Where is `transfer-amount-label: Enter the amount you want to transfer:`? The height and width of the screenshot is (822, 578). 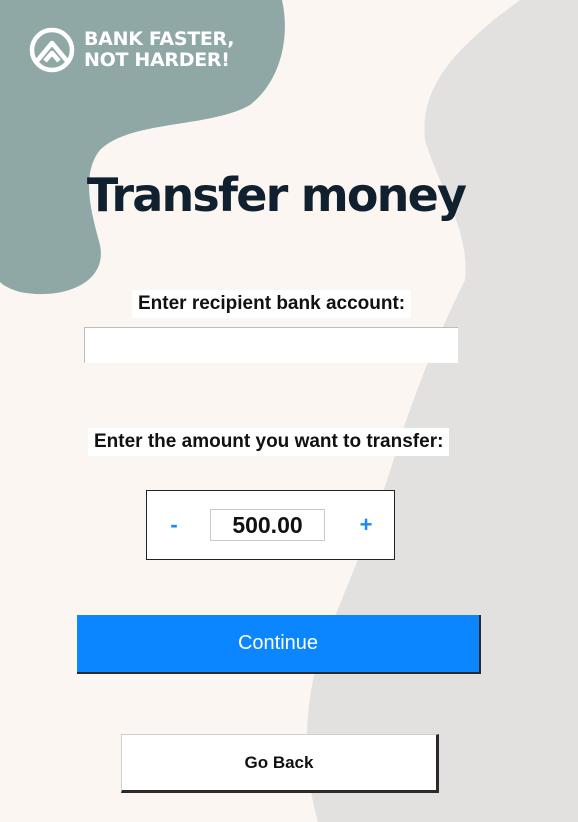
transfer-amount-label: Enter the amount you want to transfer: is located at coordinates (269, 442).